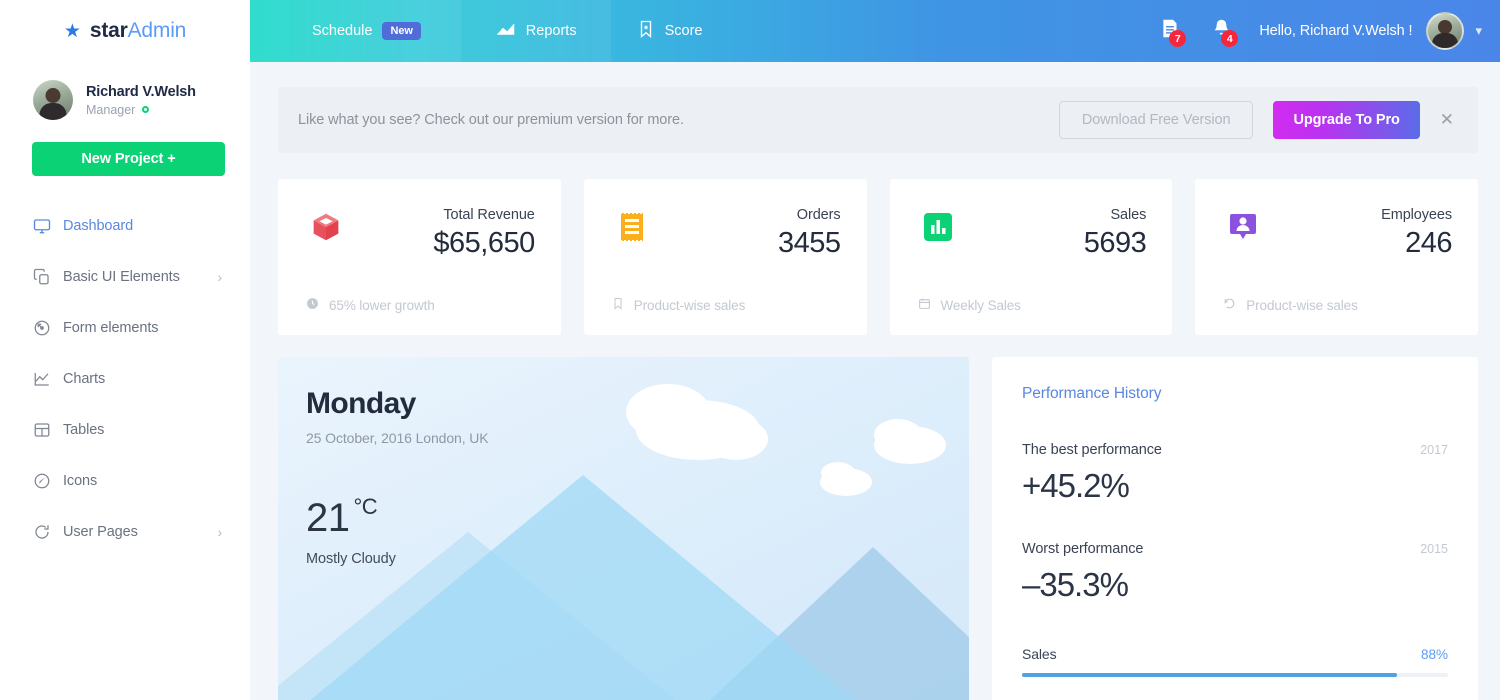  I want to click on sidebar-item-basic-ui-elements: Basic UI Elements ›, so click(125, 276).